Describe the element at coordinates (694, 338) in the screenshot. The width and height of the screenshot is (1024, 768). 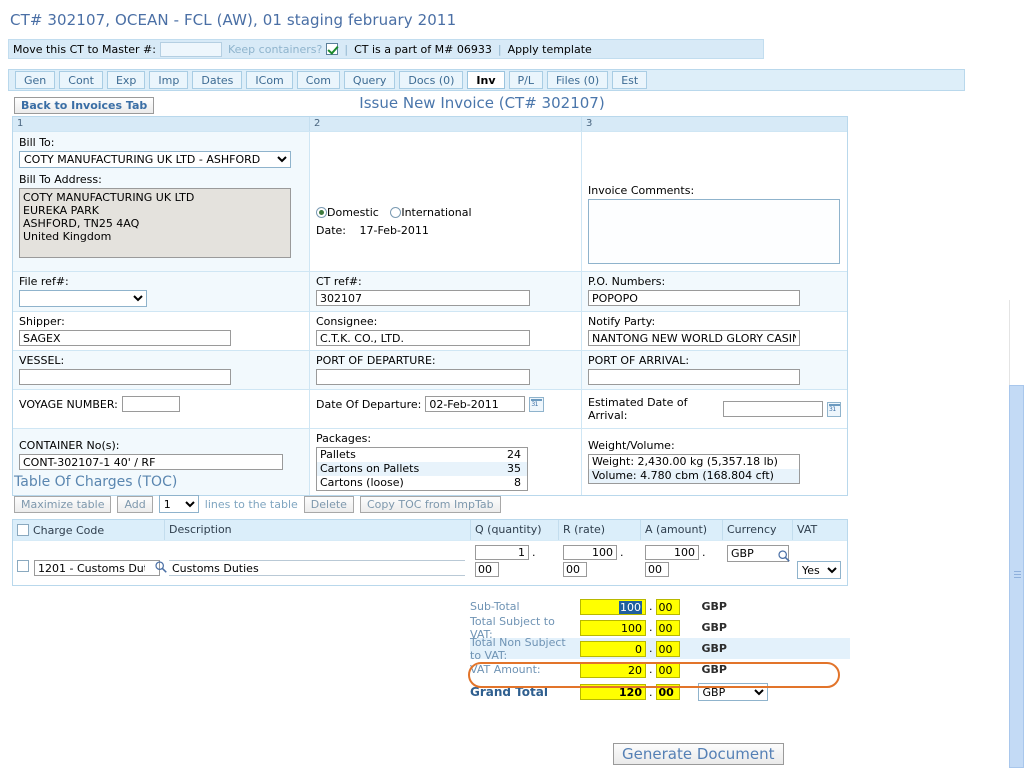
I see `notify-party-input` at that location.